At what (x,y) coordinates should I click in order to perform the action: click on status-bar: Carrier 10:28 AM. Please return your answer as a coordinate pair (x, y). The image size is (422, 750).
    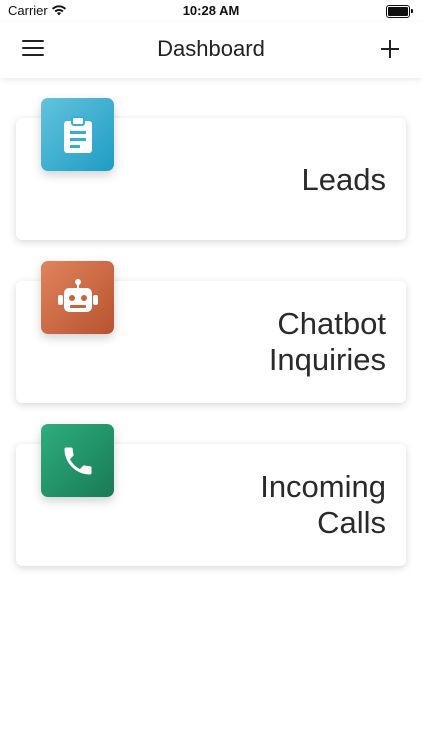
    Looking at the image, I should click on (211, 11).